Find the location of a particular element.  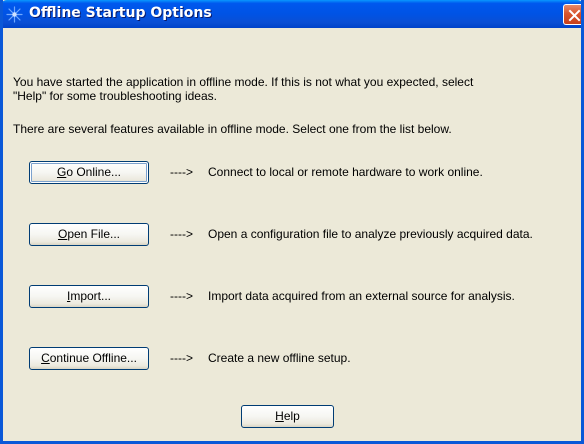

agilent-spark-icon is located at coordinates (14, 14).